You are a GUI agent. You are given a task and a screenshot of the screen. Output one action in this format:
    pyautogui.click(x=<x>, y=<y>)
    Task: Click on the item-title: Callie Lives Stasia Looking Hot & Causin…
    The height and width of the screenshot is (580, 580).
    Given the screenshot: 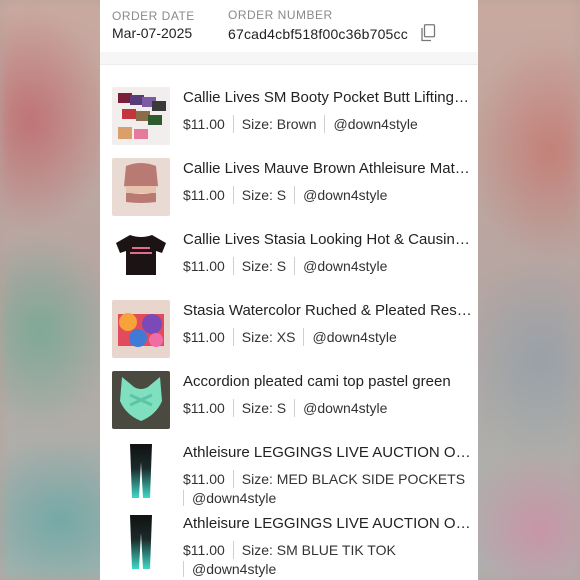 What is the action you would take?
    pyautogui.click(x=328, y=239)
    